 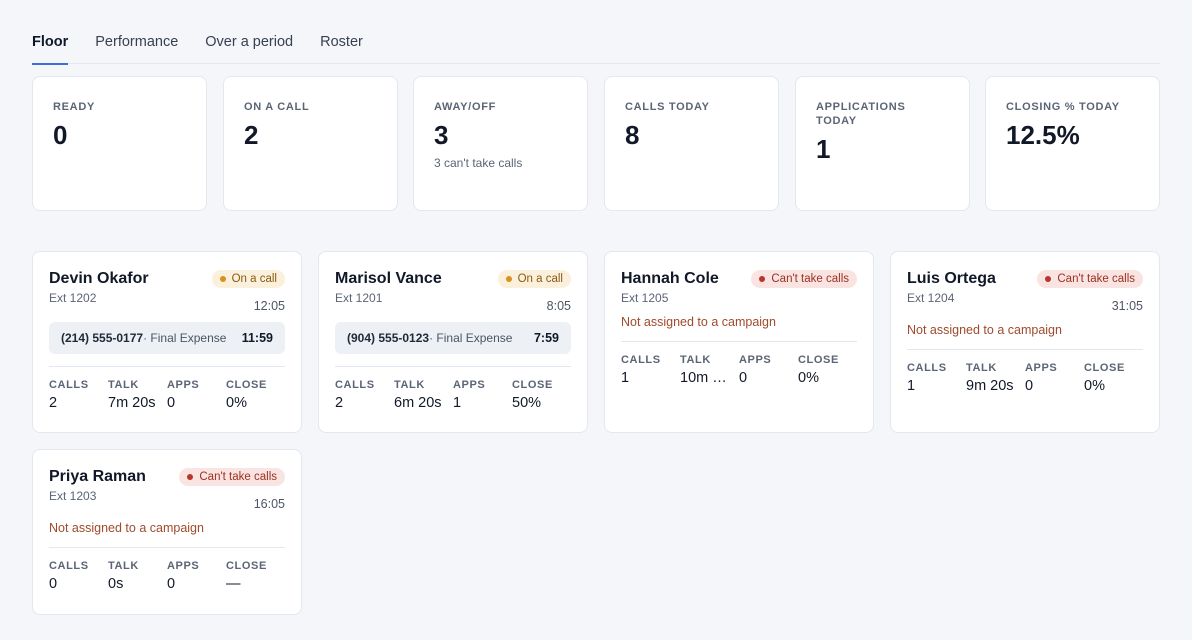 What do you see at coordinates (269, 504) in the screenshot?
I see `status-timer: 16:05` at bounding box center [269, 504].